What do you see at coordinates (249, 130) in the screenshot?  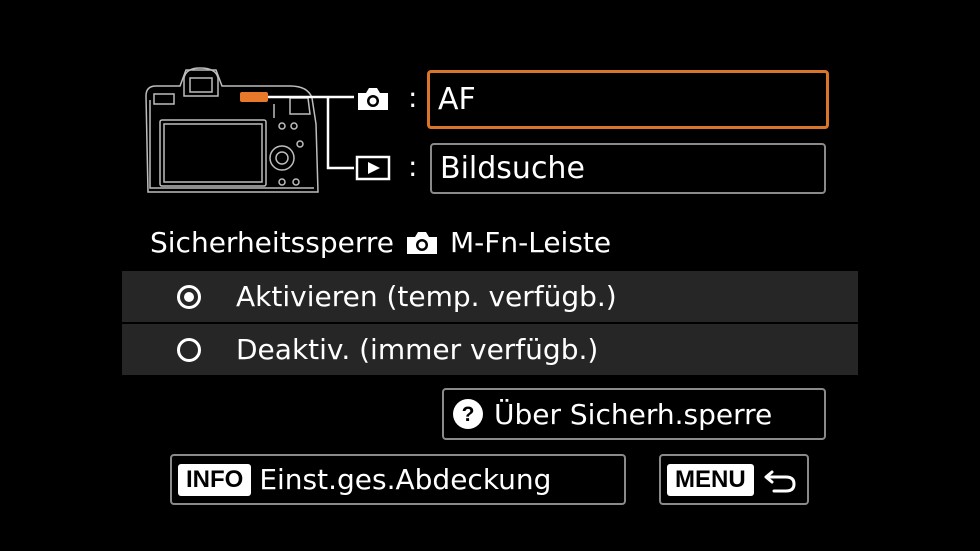 I see `camera-diagram-icon` at bounding box center [249, 130].